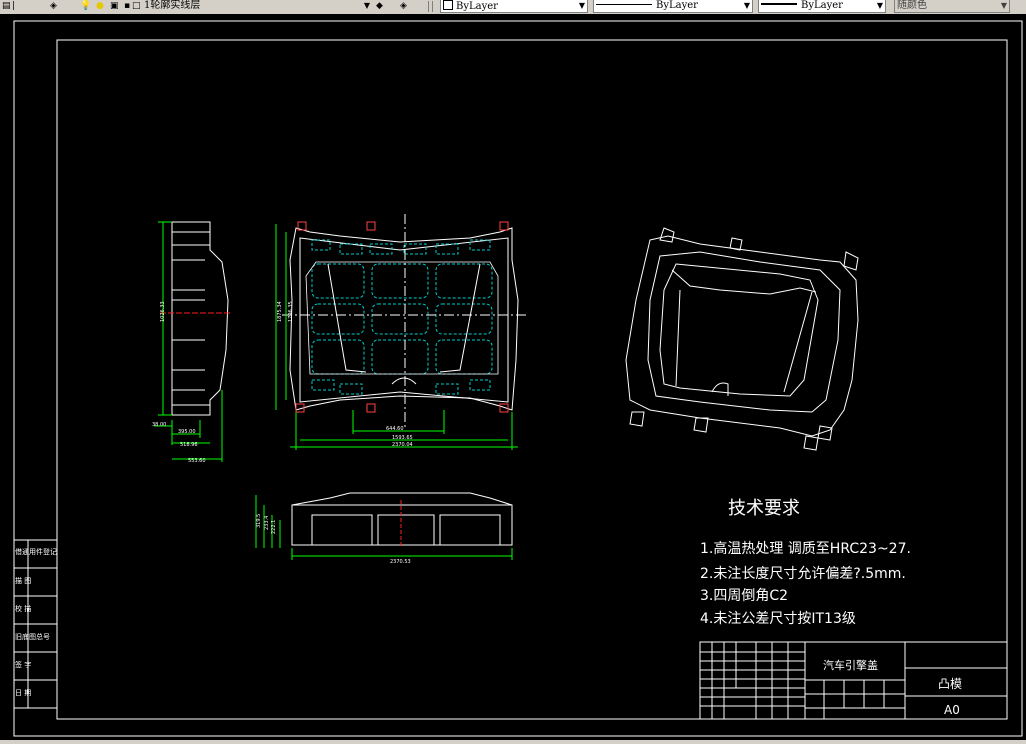 This screenshot has height=744, width=1026. I want to click on make-layer-current-icon: ◆, so click(379, 6).